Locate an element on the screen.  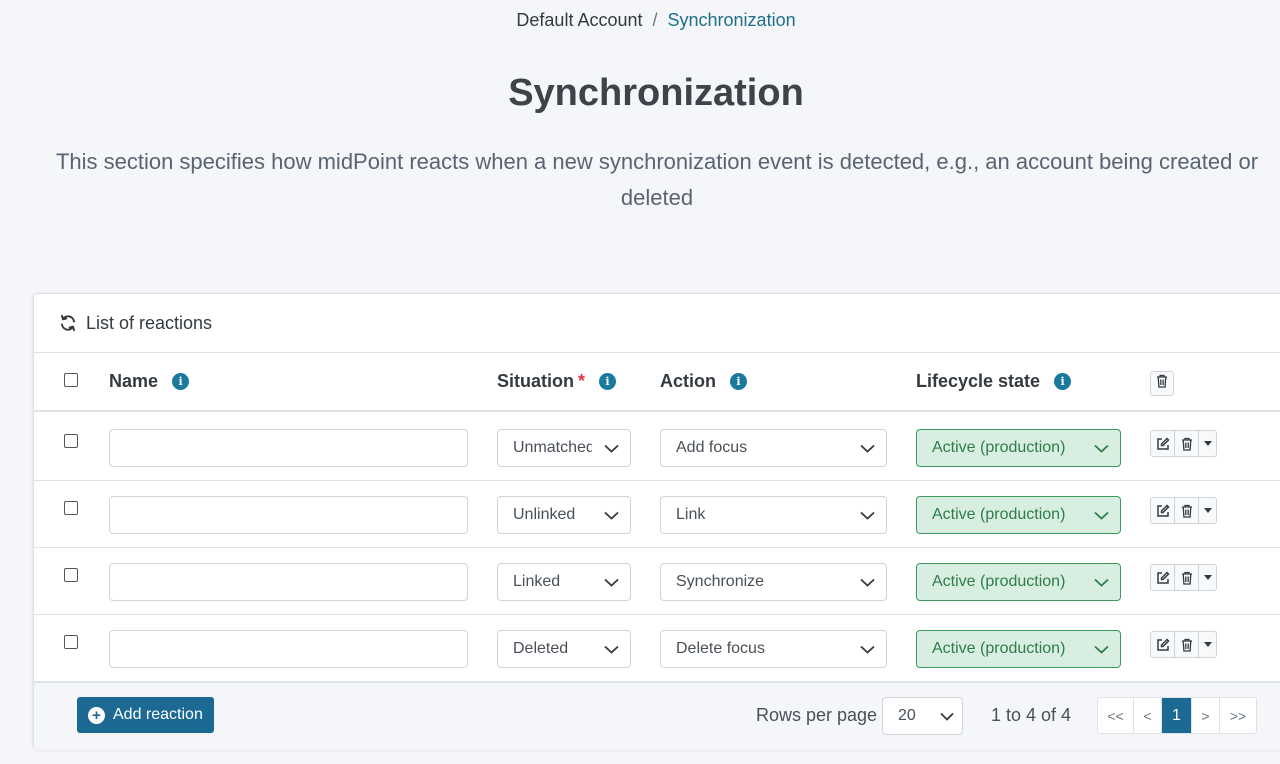
pager-prev-button: < is located at coordinates (1148, 715).